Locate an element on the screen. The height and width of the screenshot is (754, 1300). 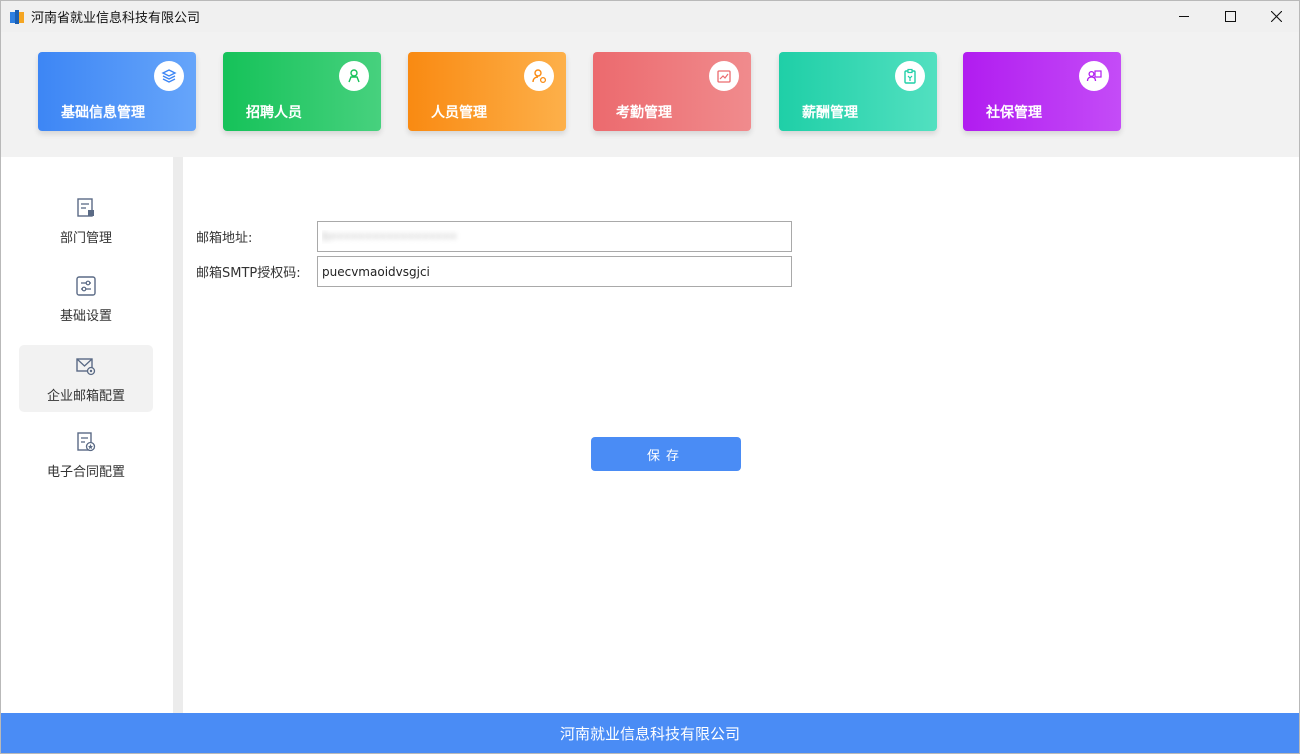
module-label: 考勤管理 is located at coordinates (644, 113).